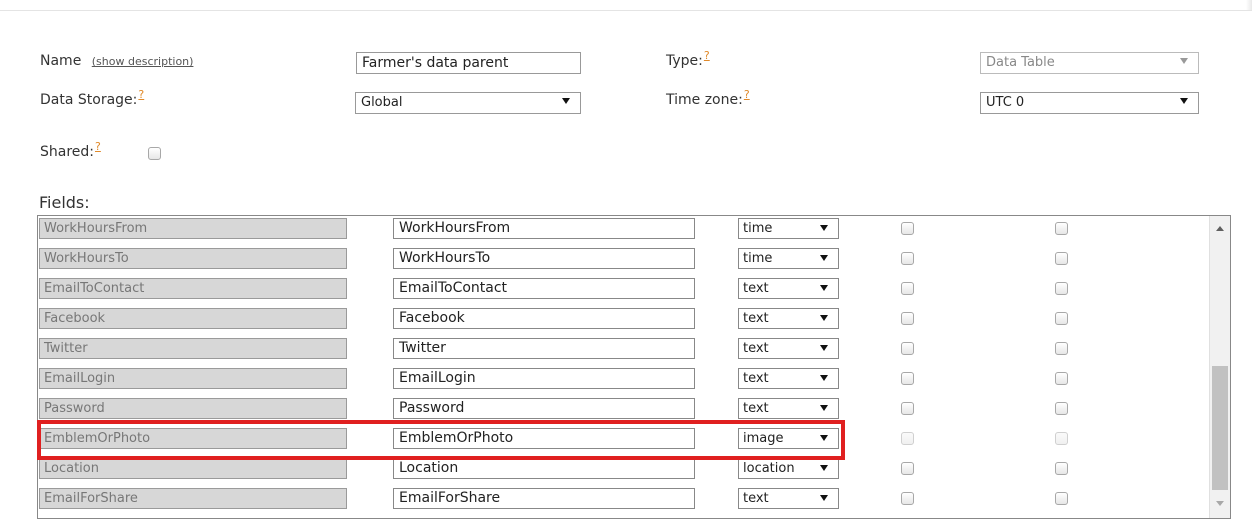 Image resolution: width=1252 pixels, height=531 pixels. I want to click on system-name-field: EmailToContact, so click(193, 288).